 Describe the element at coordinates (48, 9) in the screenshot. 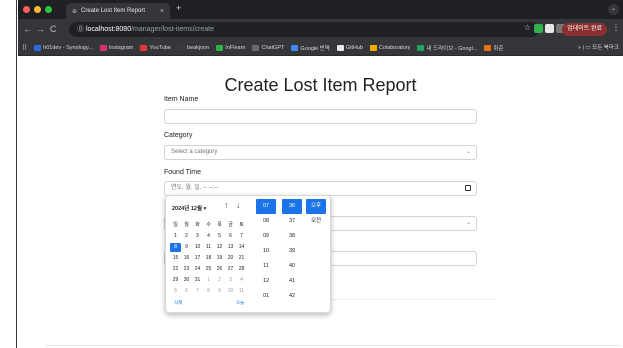

I see `zoom-window-button` at that location.